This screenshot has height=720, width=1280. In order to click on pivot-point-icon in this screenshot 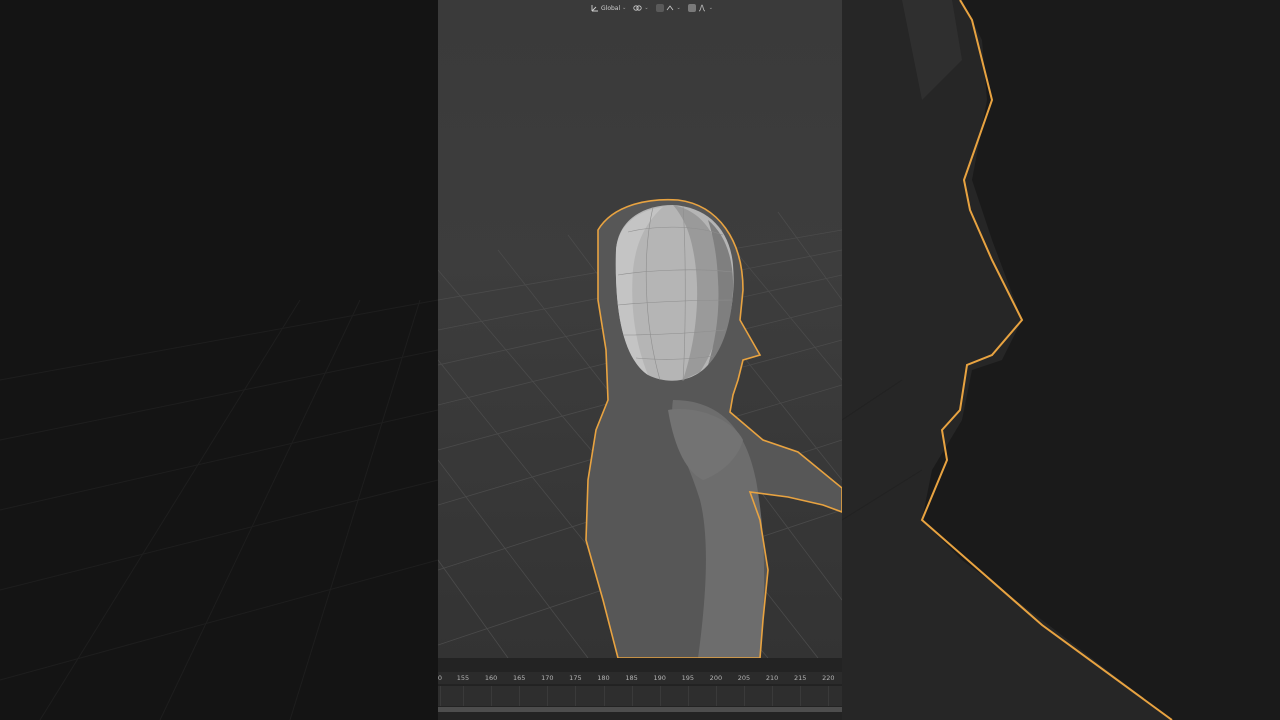, I will do `click(637, 8)`.